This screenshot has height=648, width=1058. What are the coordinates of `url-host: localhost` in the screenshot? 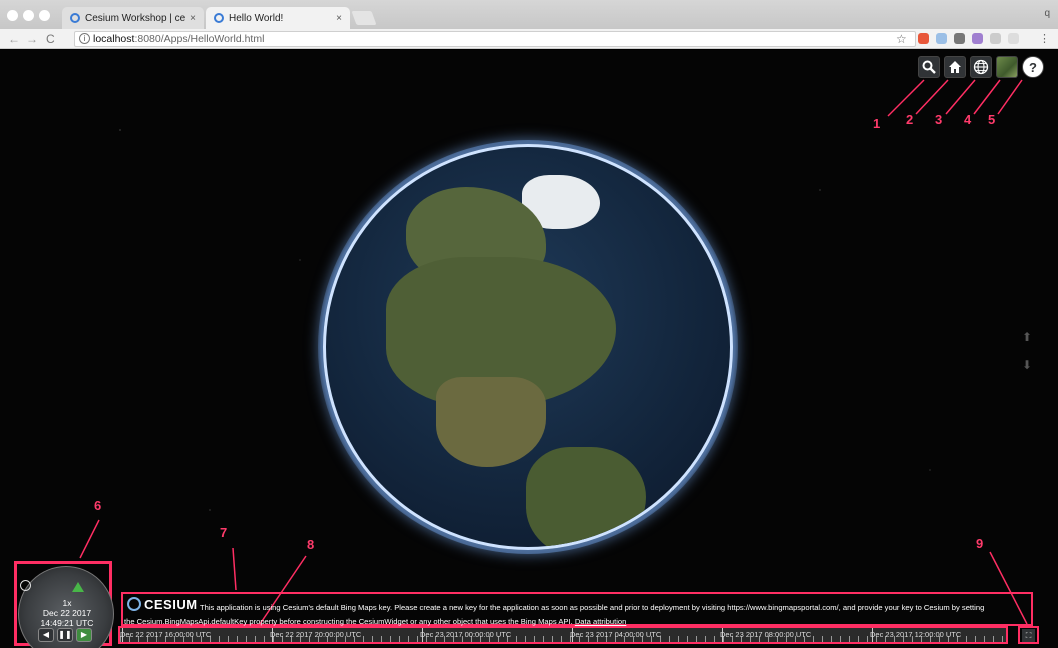 It's located at (114, 39).